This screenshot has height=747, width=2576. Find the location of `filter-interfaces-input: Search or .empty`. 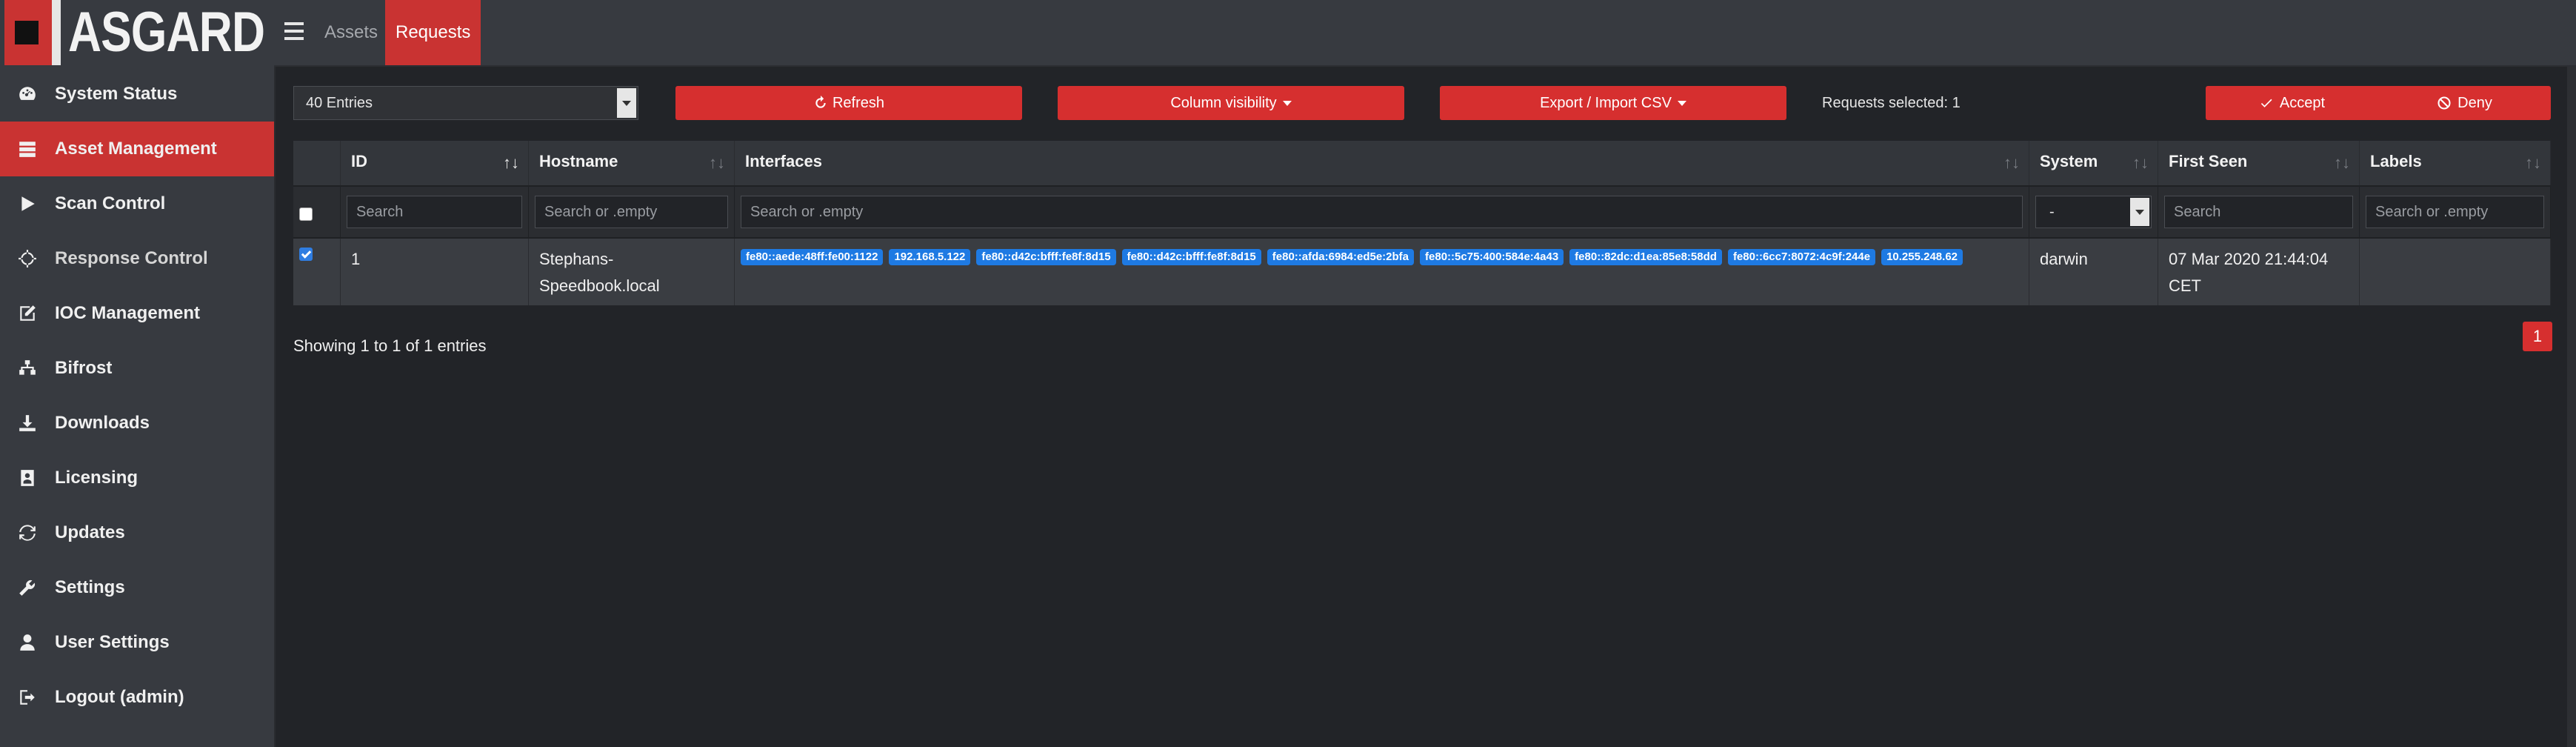

filter-interfaces-input: Search or .empty is located at coordinates (1382, 212).